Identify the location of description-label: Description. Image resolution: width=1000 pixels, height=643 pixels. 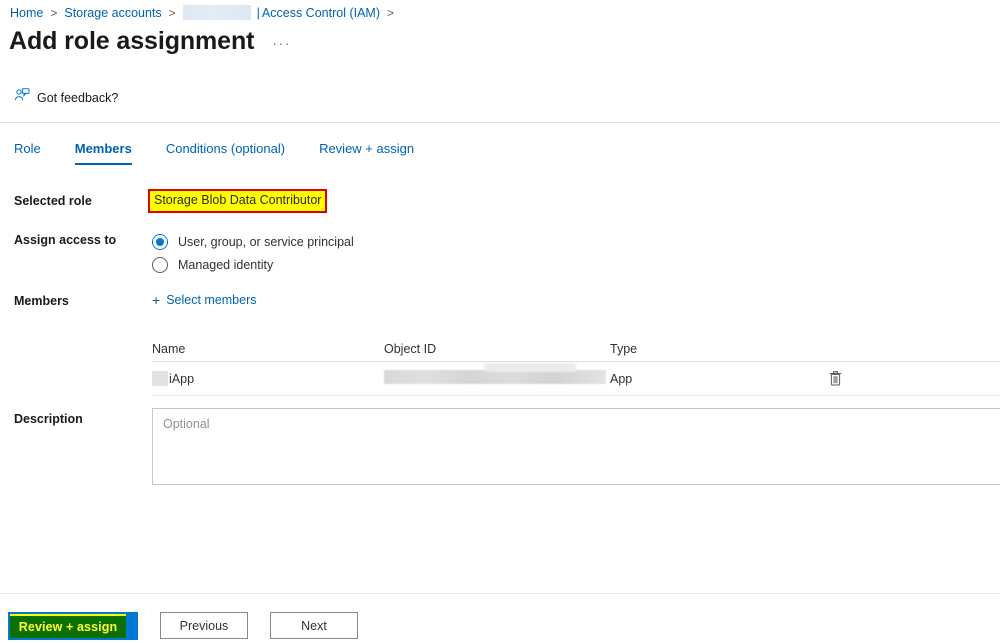
(48, 419).